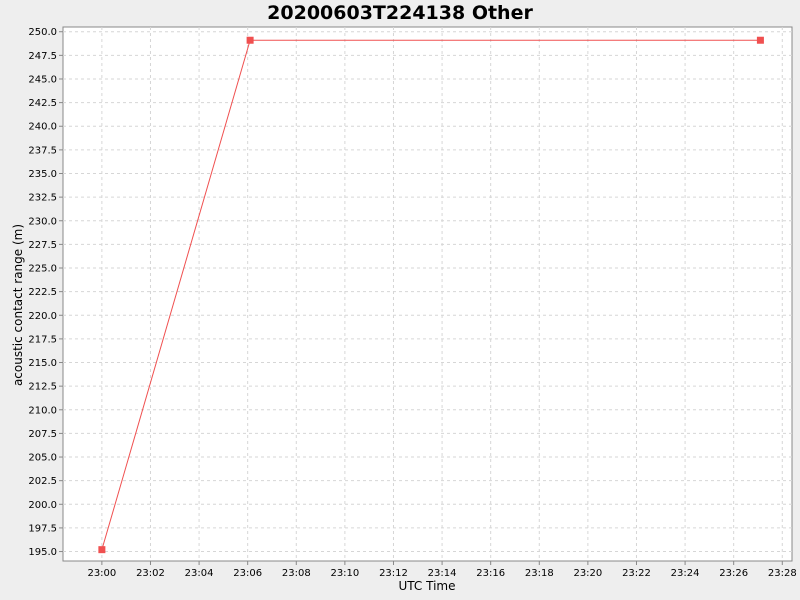  What do you see at coordinates (393, 573) in the screenshot?
I see `x-tick-label: 23:12` at bounding box center [393, 573].